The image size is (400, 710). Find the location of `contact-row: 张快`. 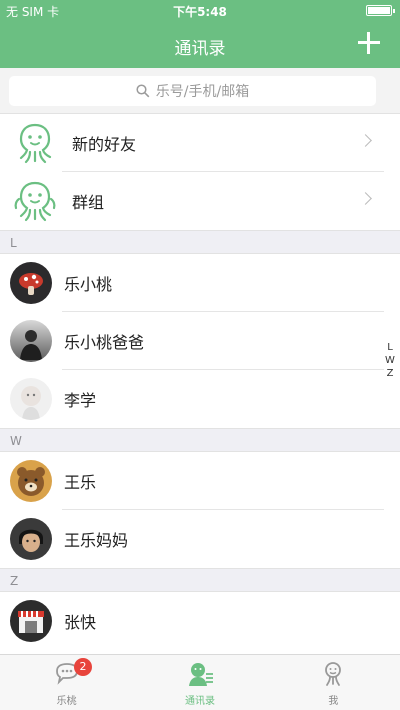

contact-row: 张快 is located at coordinates (200, 621).